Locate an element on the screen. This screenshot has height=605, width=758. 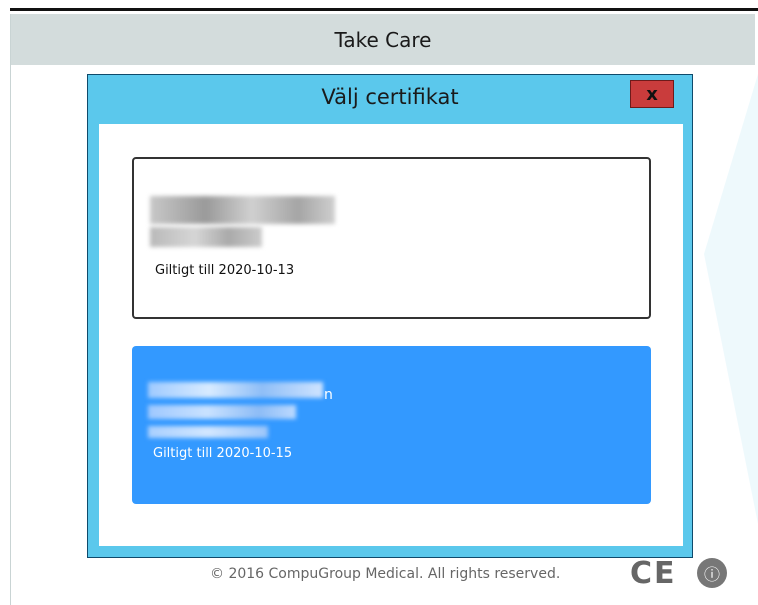
close-icon: x is located at coordinates (652, 94).